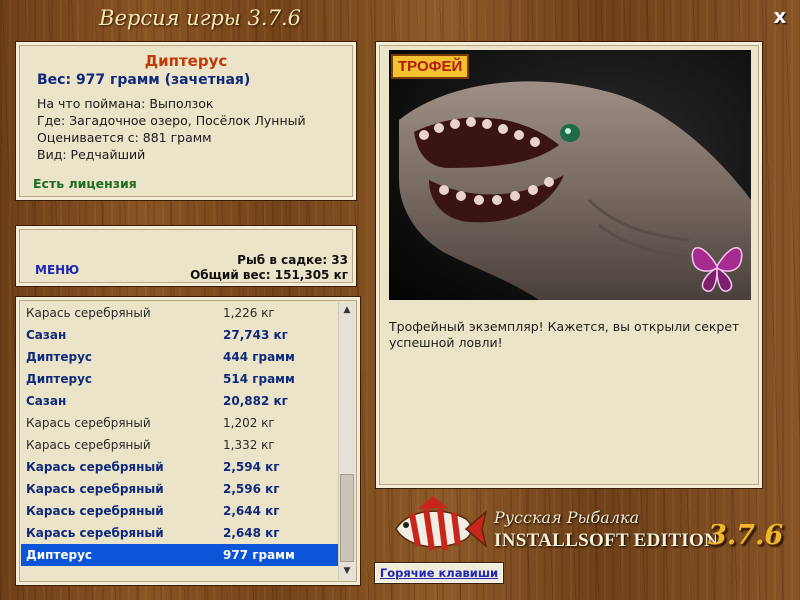  I want to click on brand-fish-icon, so click(441, 523).